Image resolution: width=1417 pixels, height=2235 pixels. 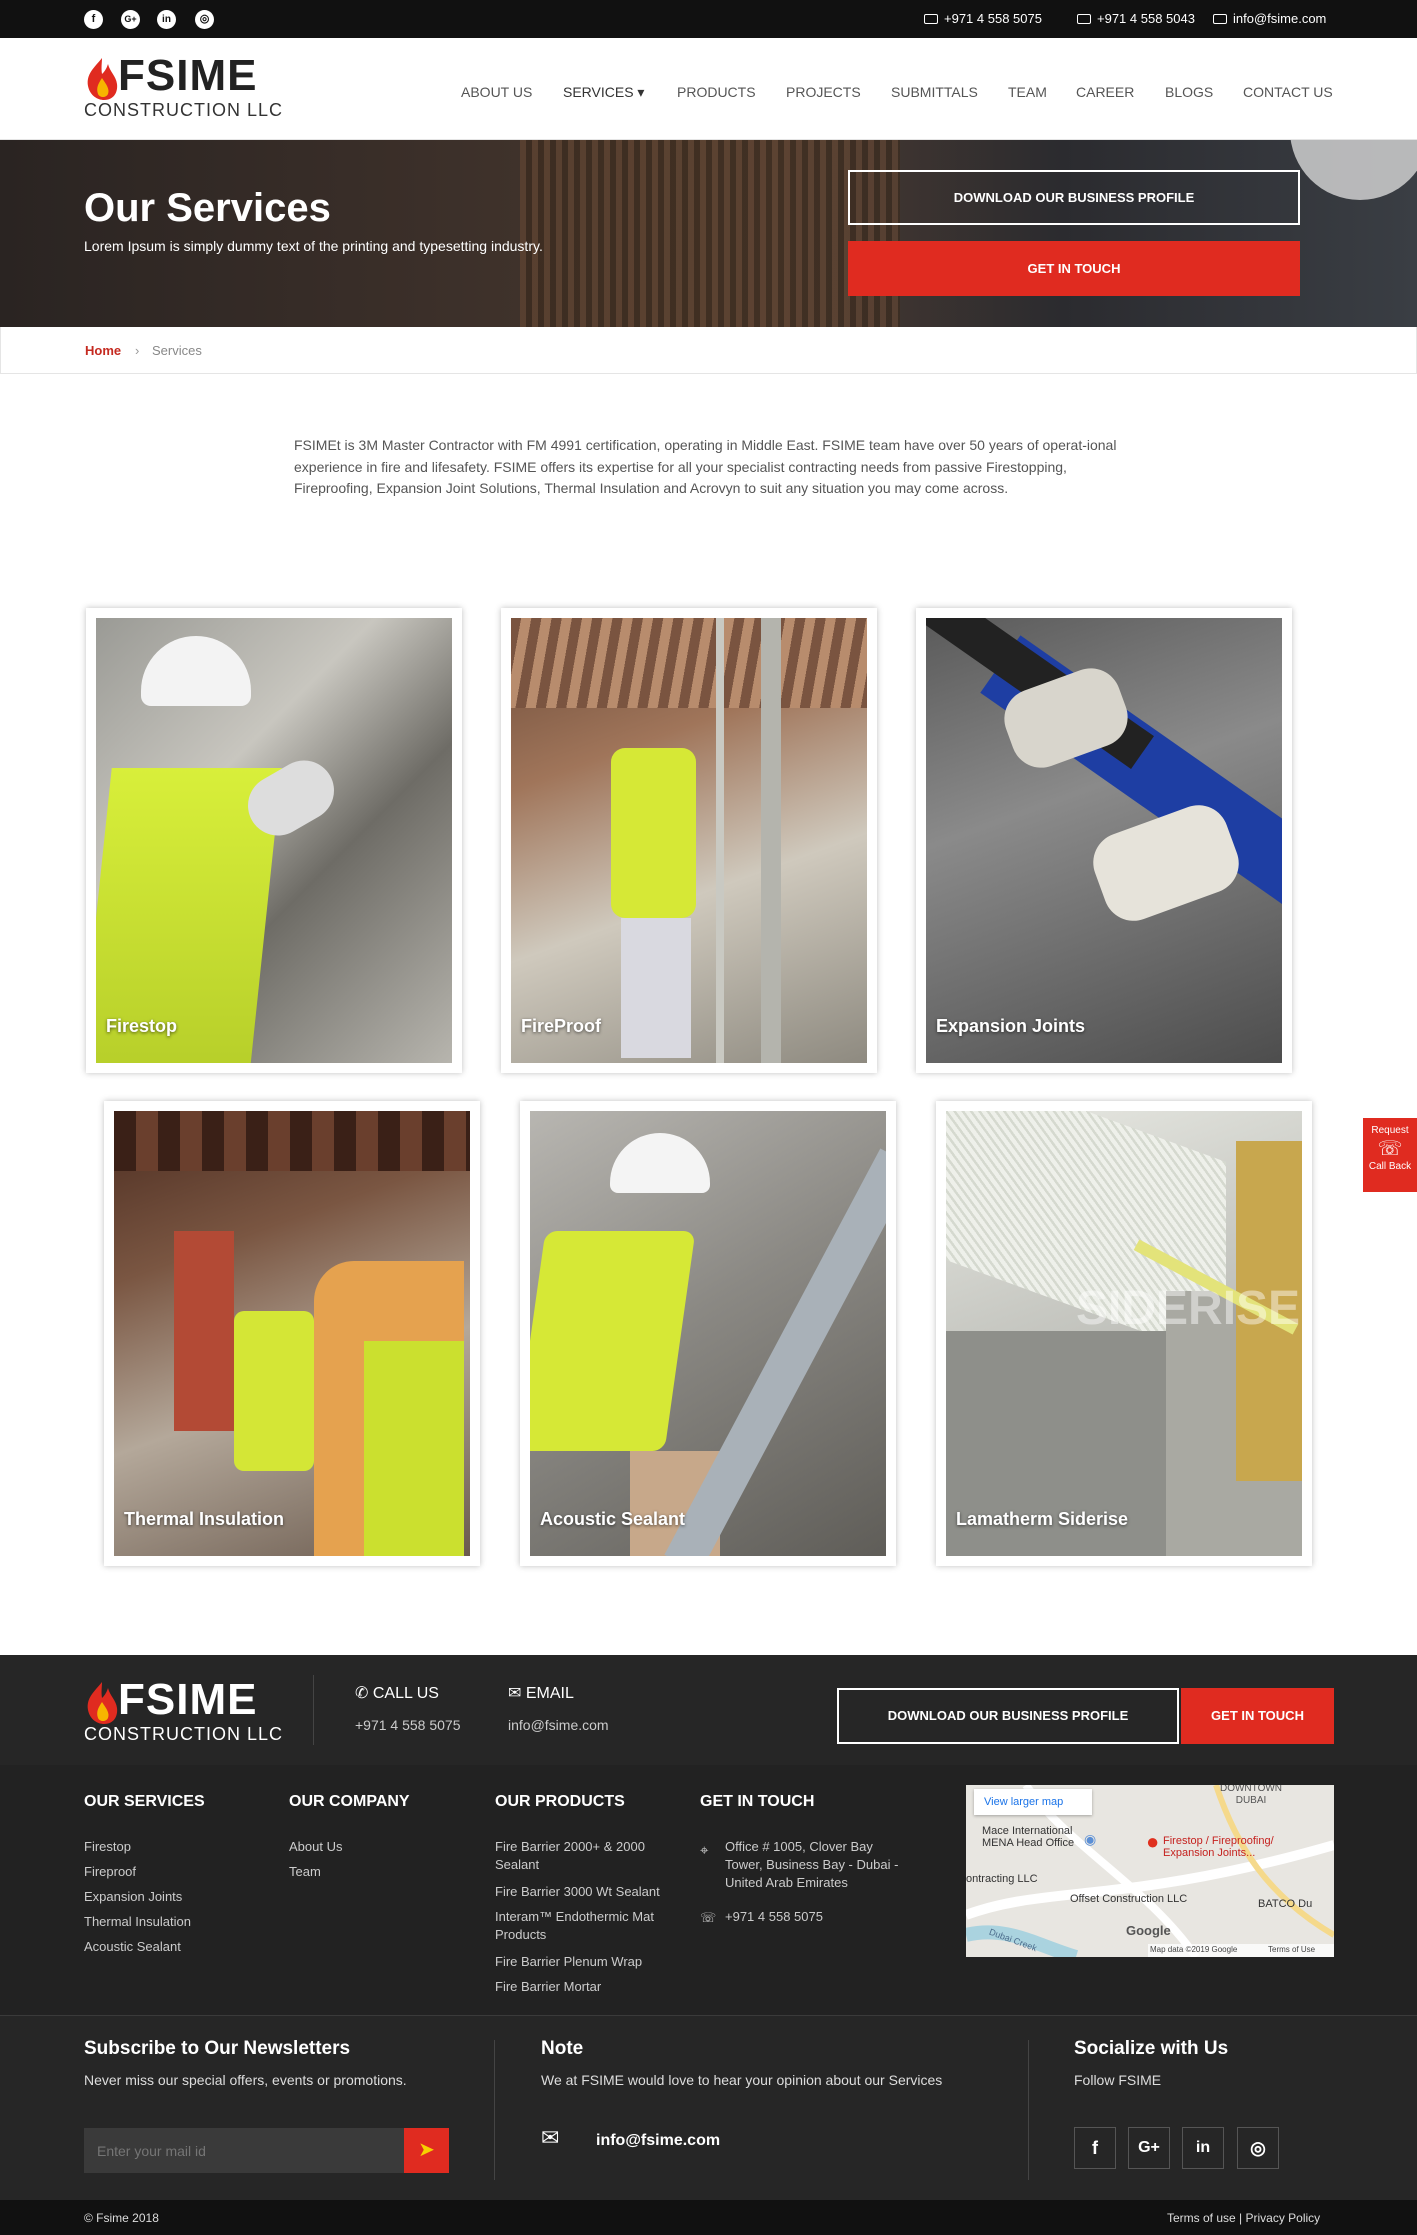 What do you see at coordinates (305, 1872) in the screenshot?
I see `footer-link-team: Team` at bounding box center [305, 1872].